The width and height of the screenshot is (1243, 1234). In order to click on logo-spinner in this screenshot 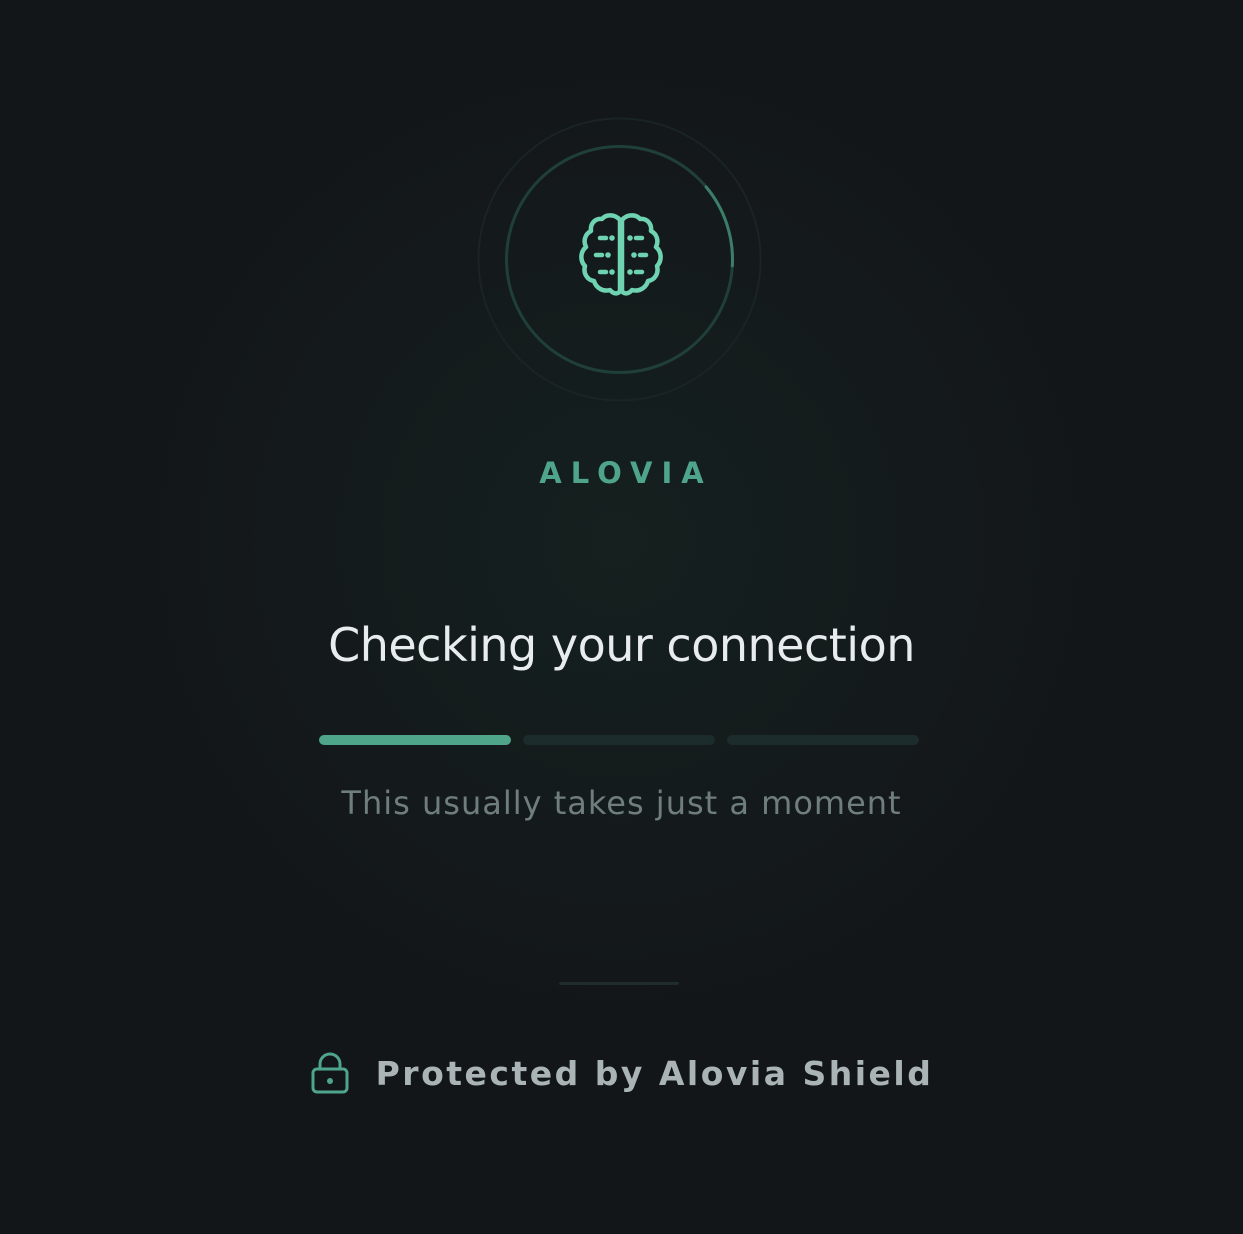, I will do `click(619, 259)`.